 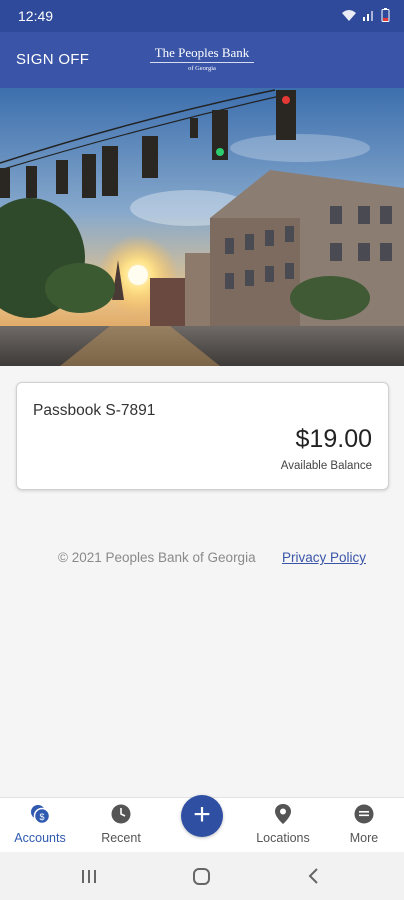 What do you see at coordinates (202, 16) in the screenshot?
I see `status-bar: 12:49` at bounding box center [202, 16].